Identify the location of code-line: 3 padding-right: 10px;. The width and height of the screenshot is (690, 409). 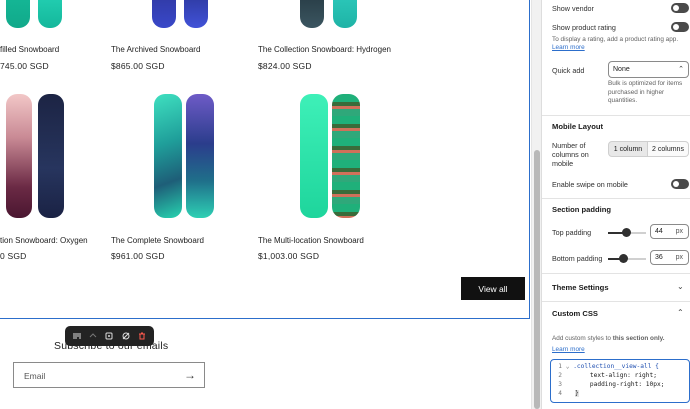
(607, 385).